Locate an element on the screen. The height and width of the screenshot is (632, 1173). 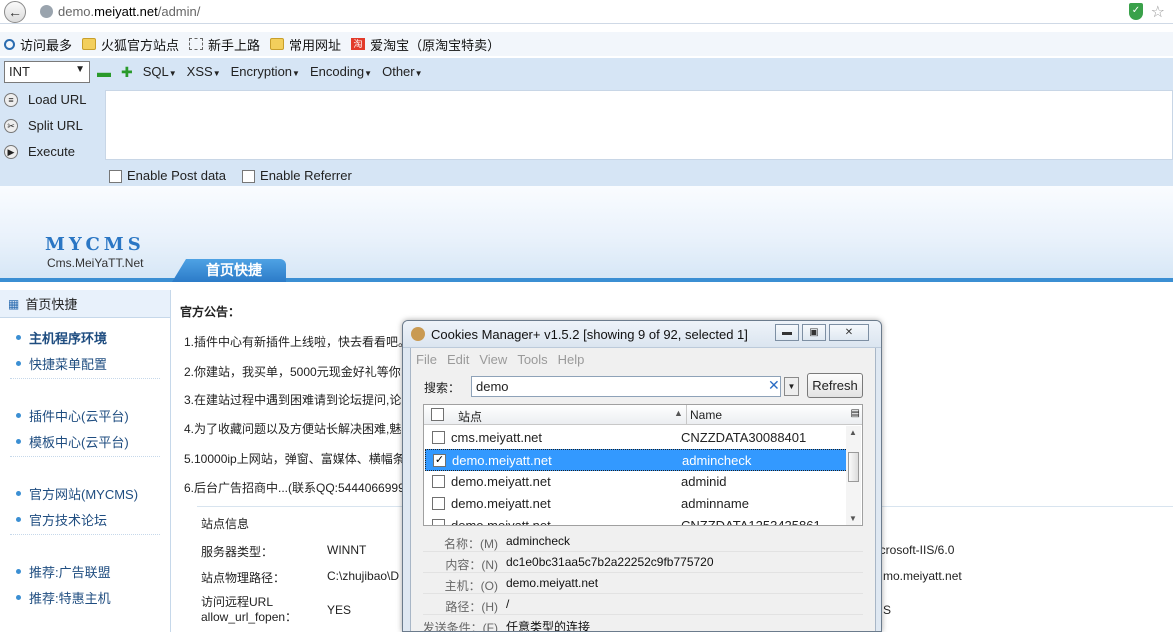
cookie-row: demo.meiyatt.net adminid is located at coordinates (636, 482).